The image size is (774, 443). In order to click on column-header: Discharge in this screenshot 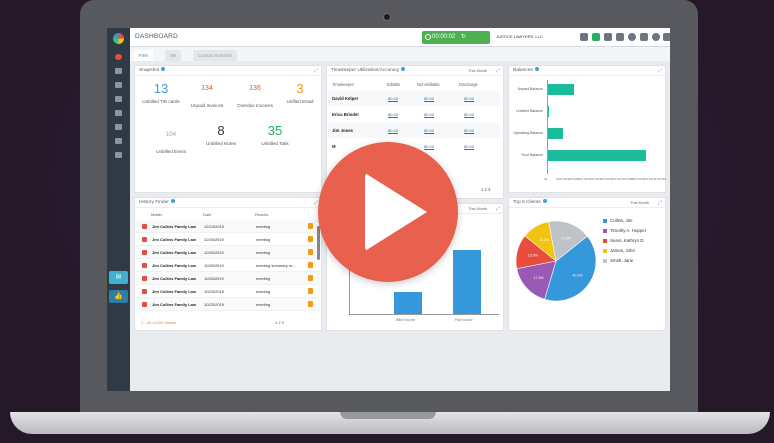, I will do `click(468, 84)`.